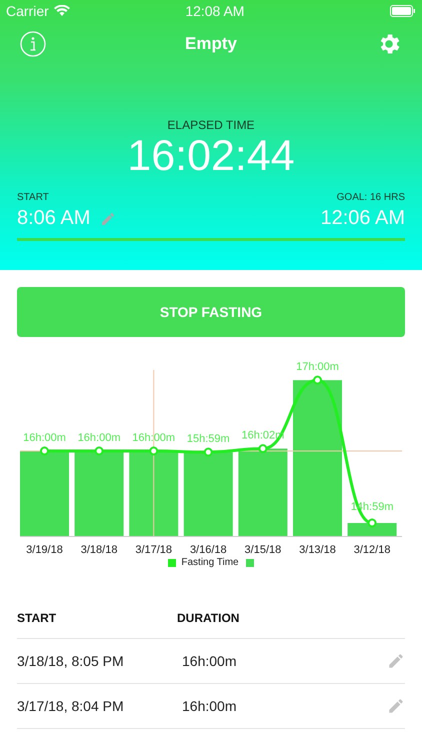 This screenshot has width=422, height=750. I want to click on value-label: 17h:00m, so click(317, 367).